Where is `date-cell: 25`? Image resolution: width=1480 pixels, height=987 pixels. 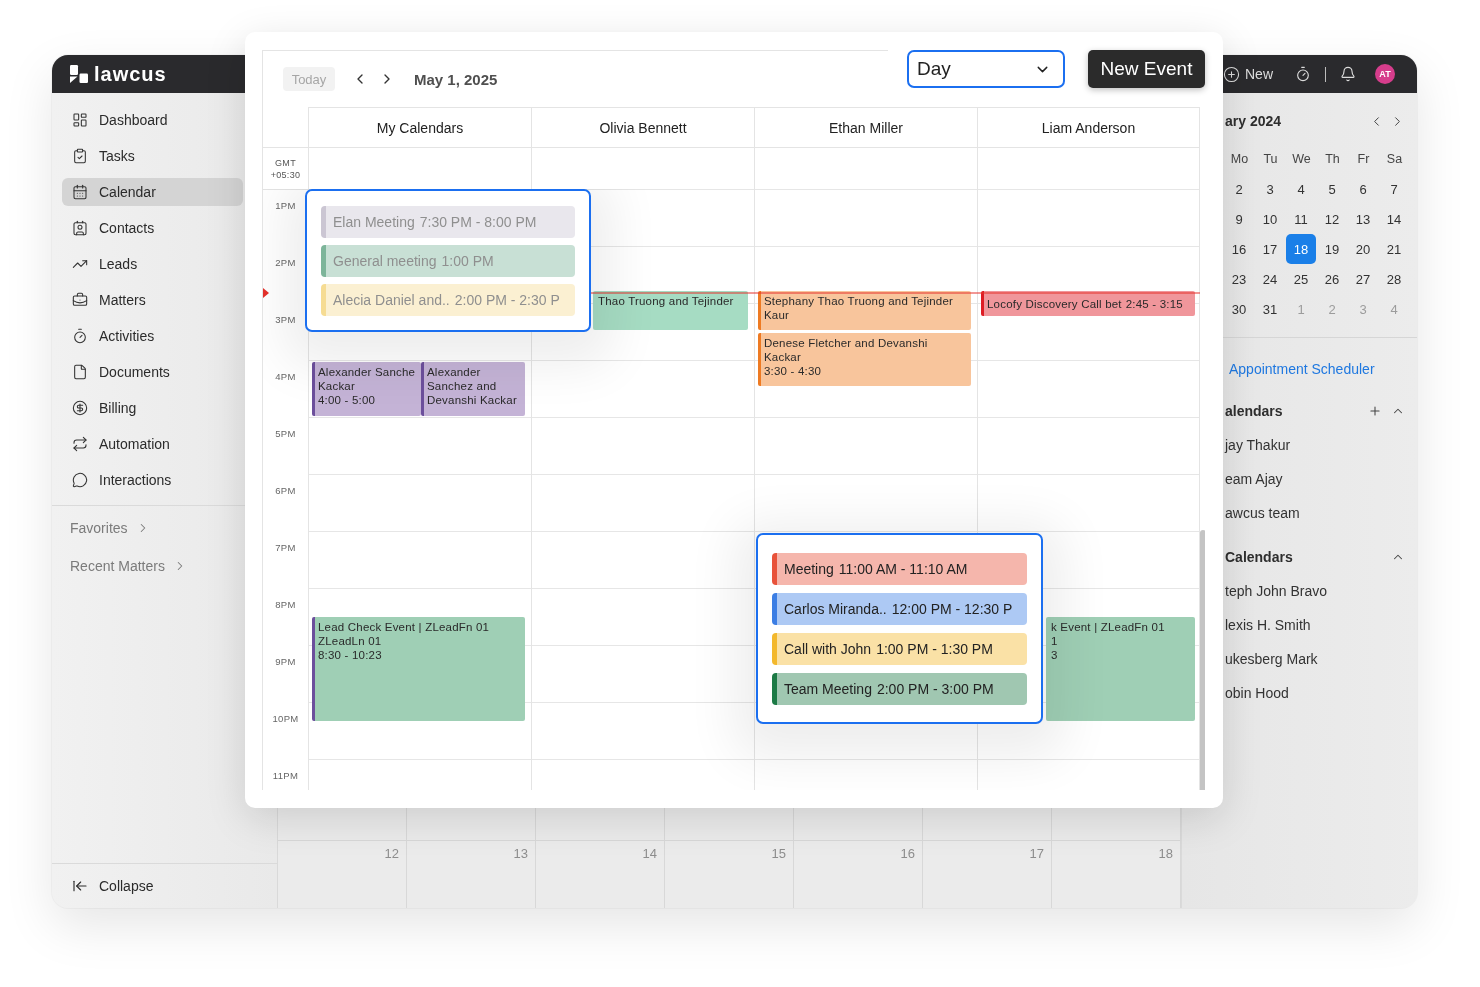 date-cell: 25 is located at coordinates (1301, 279).